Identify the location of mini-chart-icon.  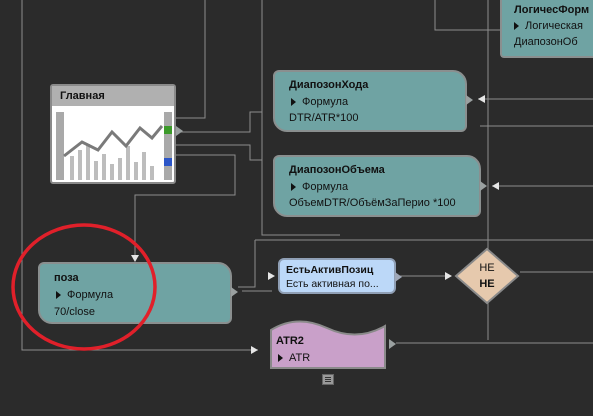
(114, 146).